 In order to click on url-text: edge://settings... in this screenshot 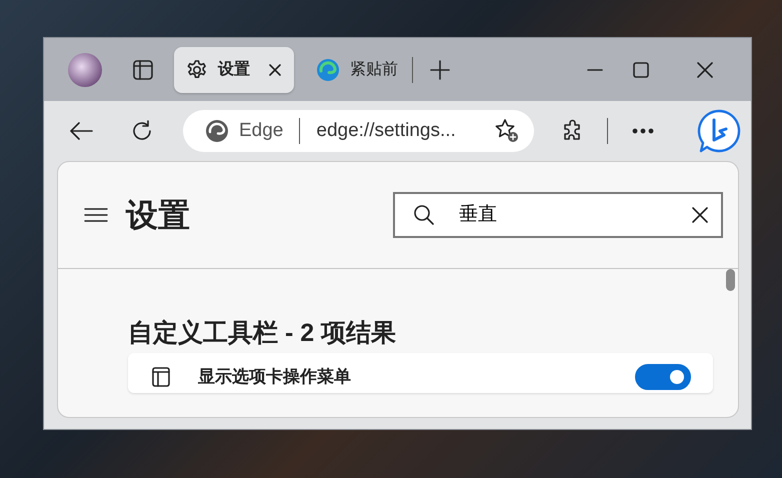, I will do `click(386, 130)`.